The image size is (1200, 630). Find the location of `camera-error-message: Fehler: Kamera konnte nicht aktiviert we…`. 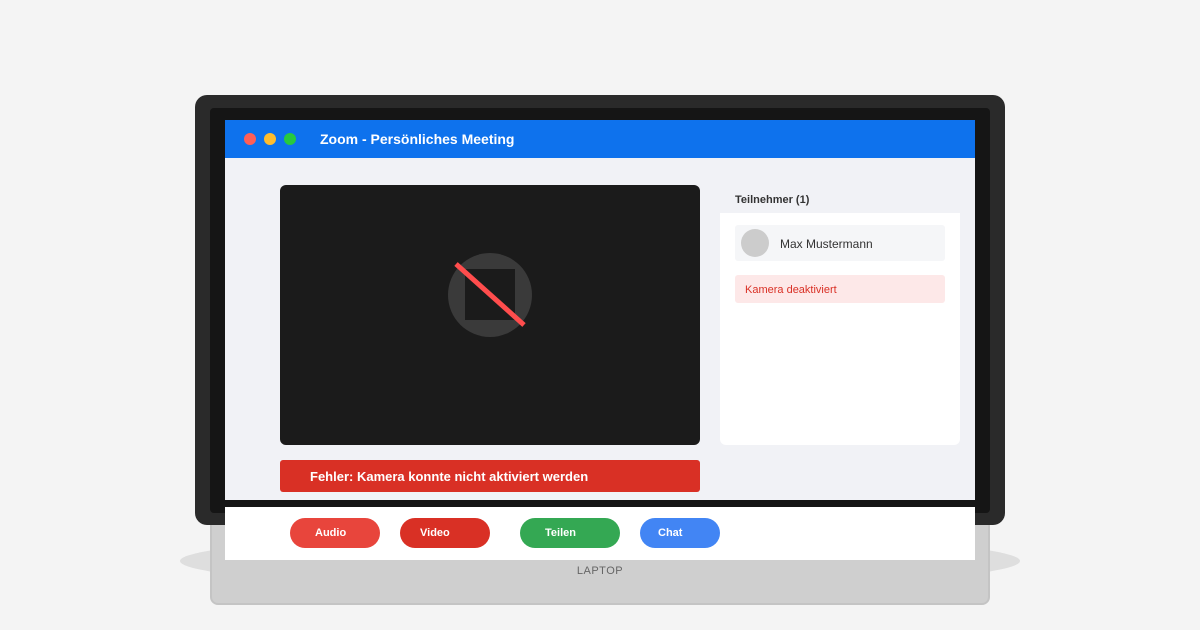

camera-error-message: Fehler: Kamera konnte nicht aktiviert we… is located at coordinates (449, 476).